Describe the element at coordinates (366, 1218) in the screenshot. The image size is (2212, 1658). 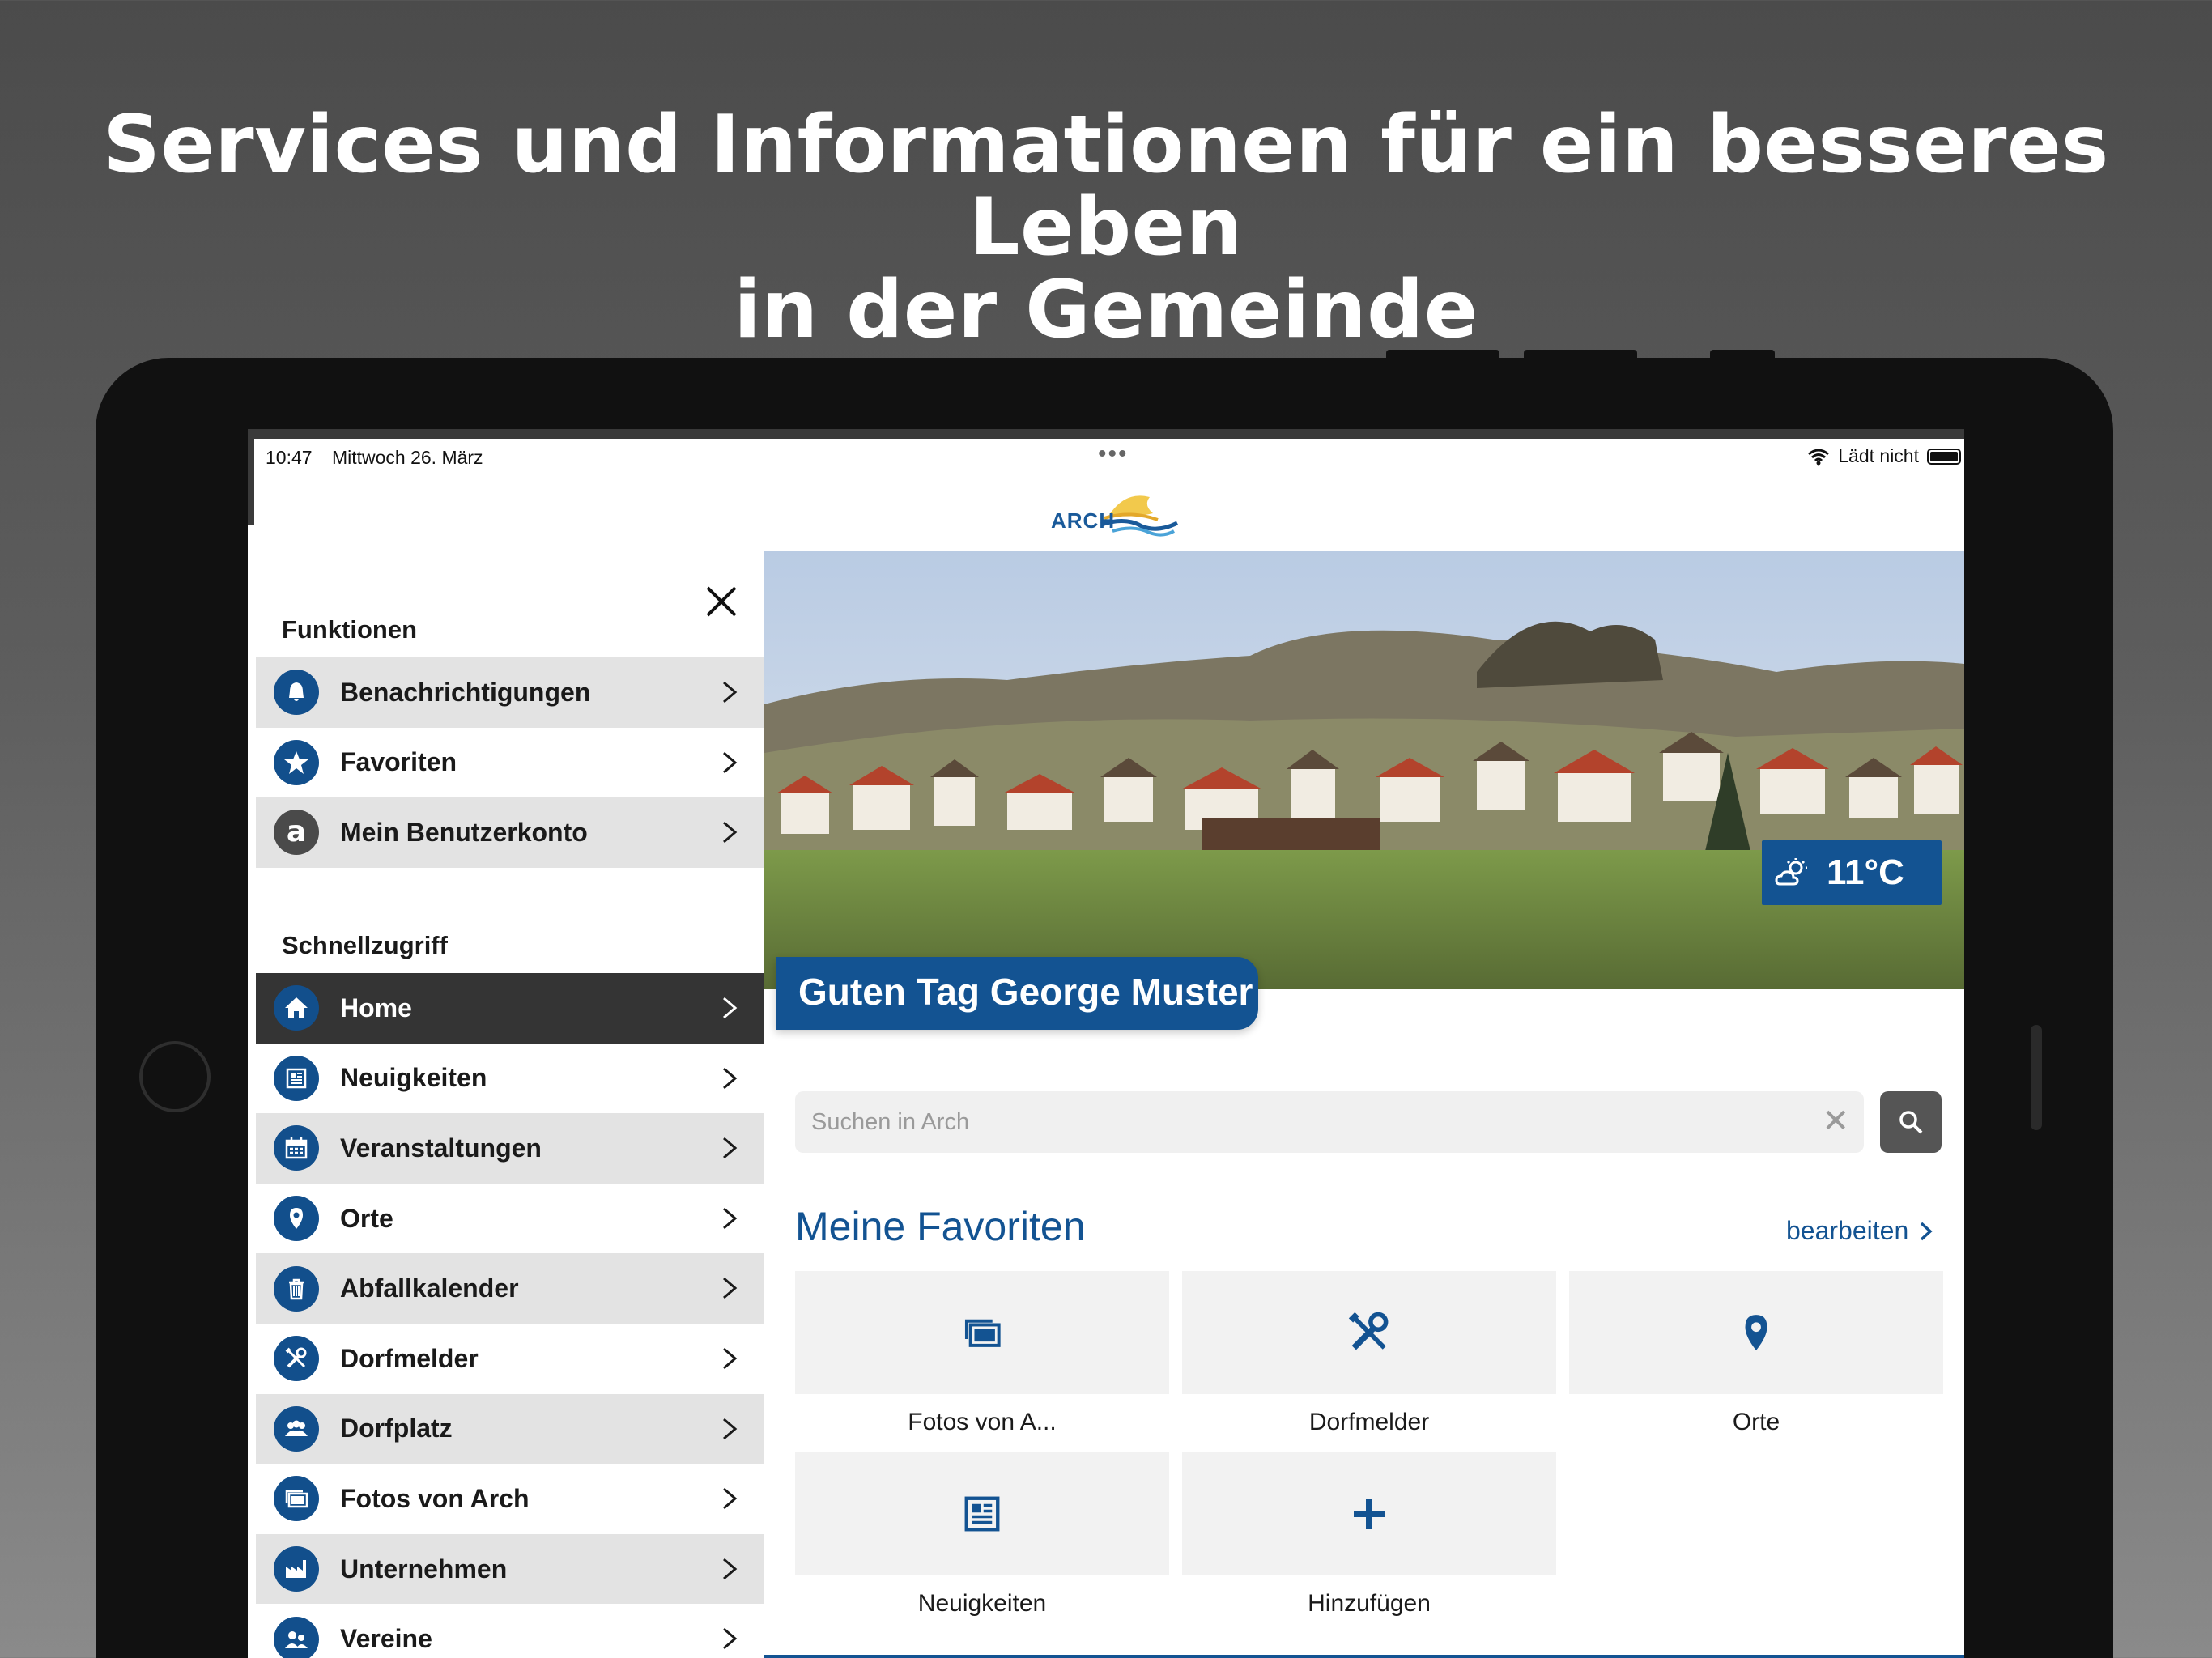
I see `sidebar-item-label: Orte` at that location.